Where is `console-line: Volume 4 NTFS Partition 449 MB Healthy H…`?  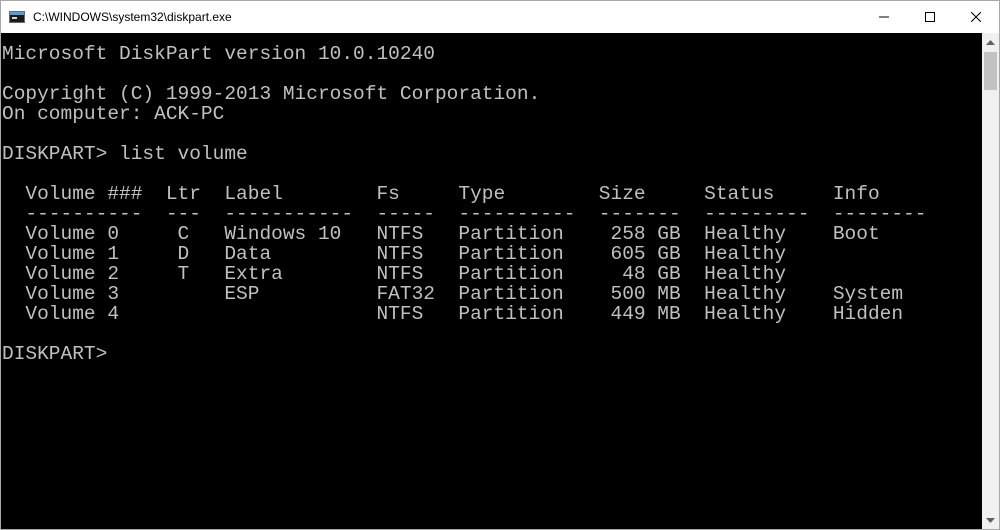 console-line: Volume 4 NTFS Partition 449 MB Healthy H… is located at coordinates (453, 314).